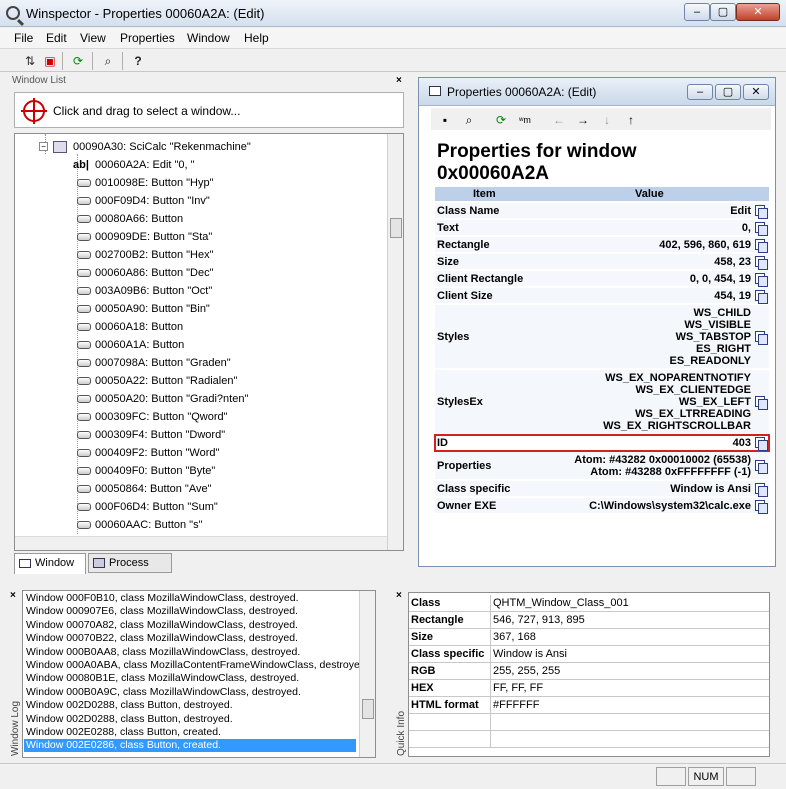 Image resolution: width=786 pixels, height=789 pixels. What do you see at coordinates (758, 12) in the screenshot?
I see `close-button: ✕` at bounding box center [758, 12].